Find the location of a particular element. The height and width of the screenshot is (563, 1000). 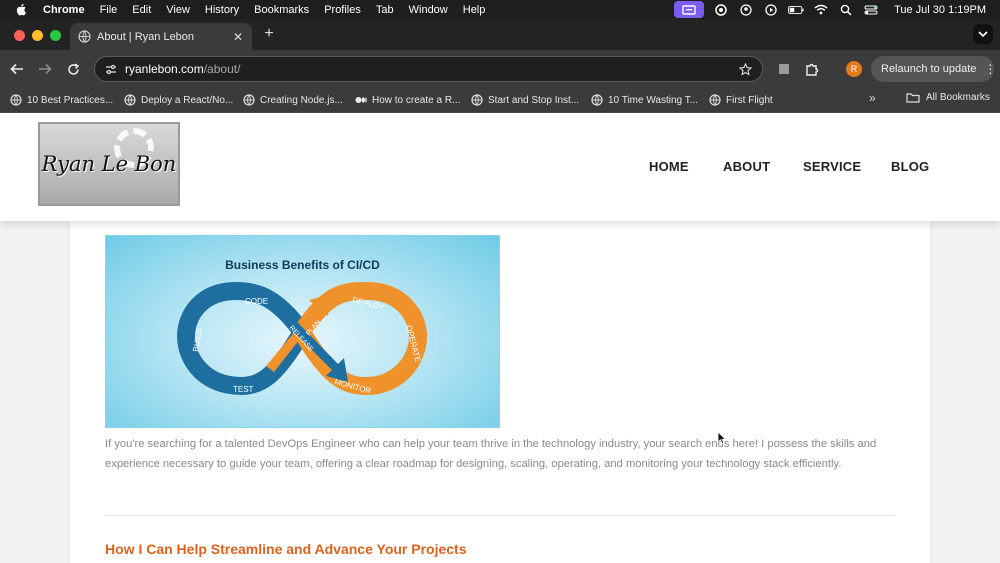

nav-home: HOME is located at coordinates (669, 166).